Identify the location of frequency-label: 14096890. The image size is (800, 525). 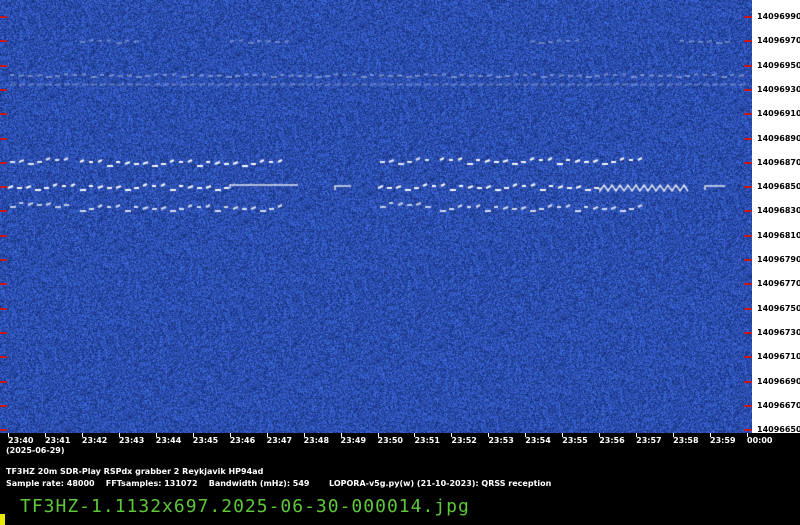
(778, 138).